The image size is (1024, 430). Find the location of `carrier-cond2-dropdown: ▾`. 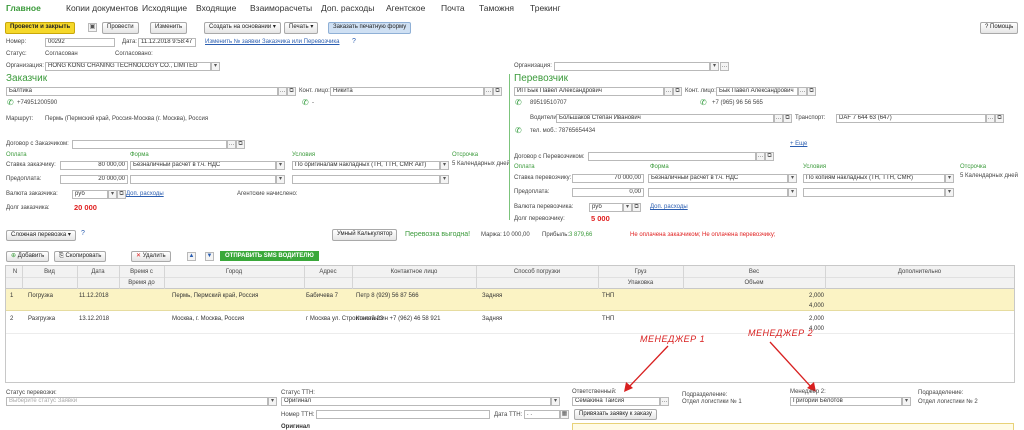

carrier-cond2-dropdown: ▾ is located at coordinates (949, 192).